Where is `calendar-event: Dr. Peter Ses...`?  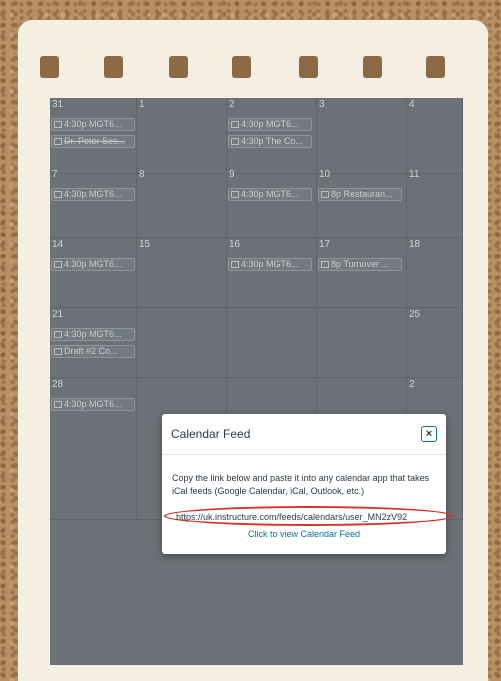 calendar-event: Dr. Peter Ses... is located at coordinates (93, 141).